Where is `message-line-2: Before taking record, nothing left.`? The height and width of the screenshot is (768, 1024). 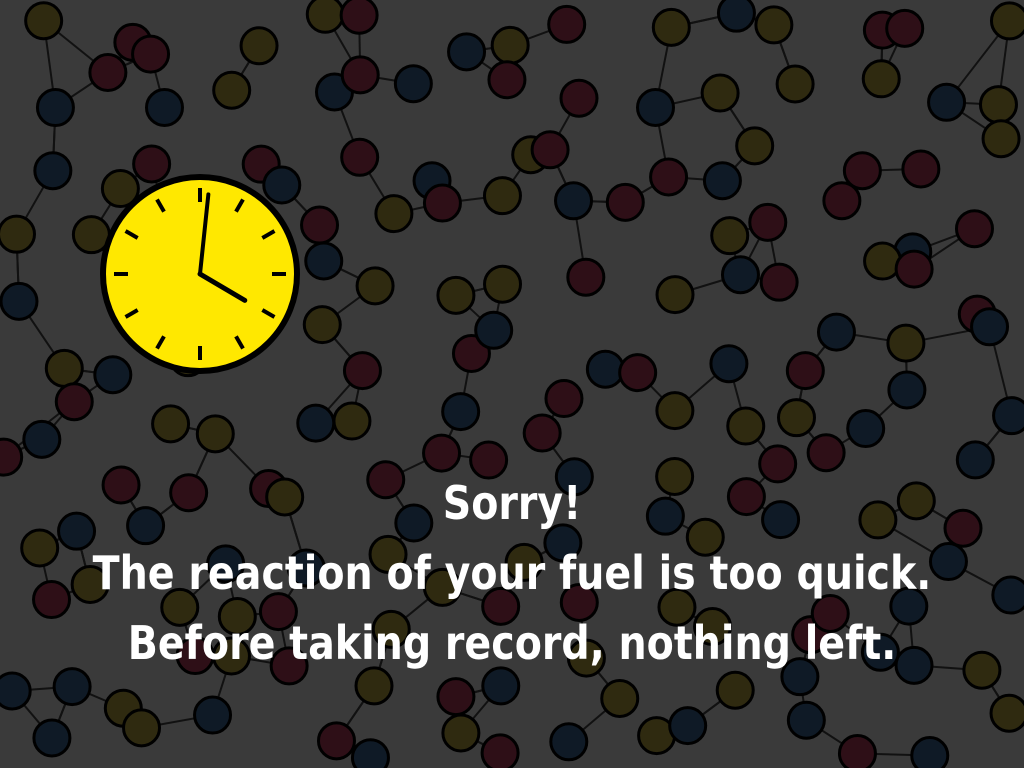 message-line-2: Before taking record, nothing left. is located at coordinates (512, 643).